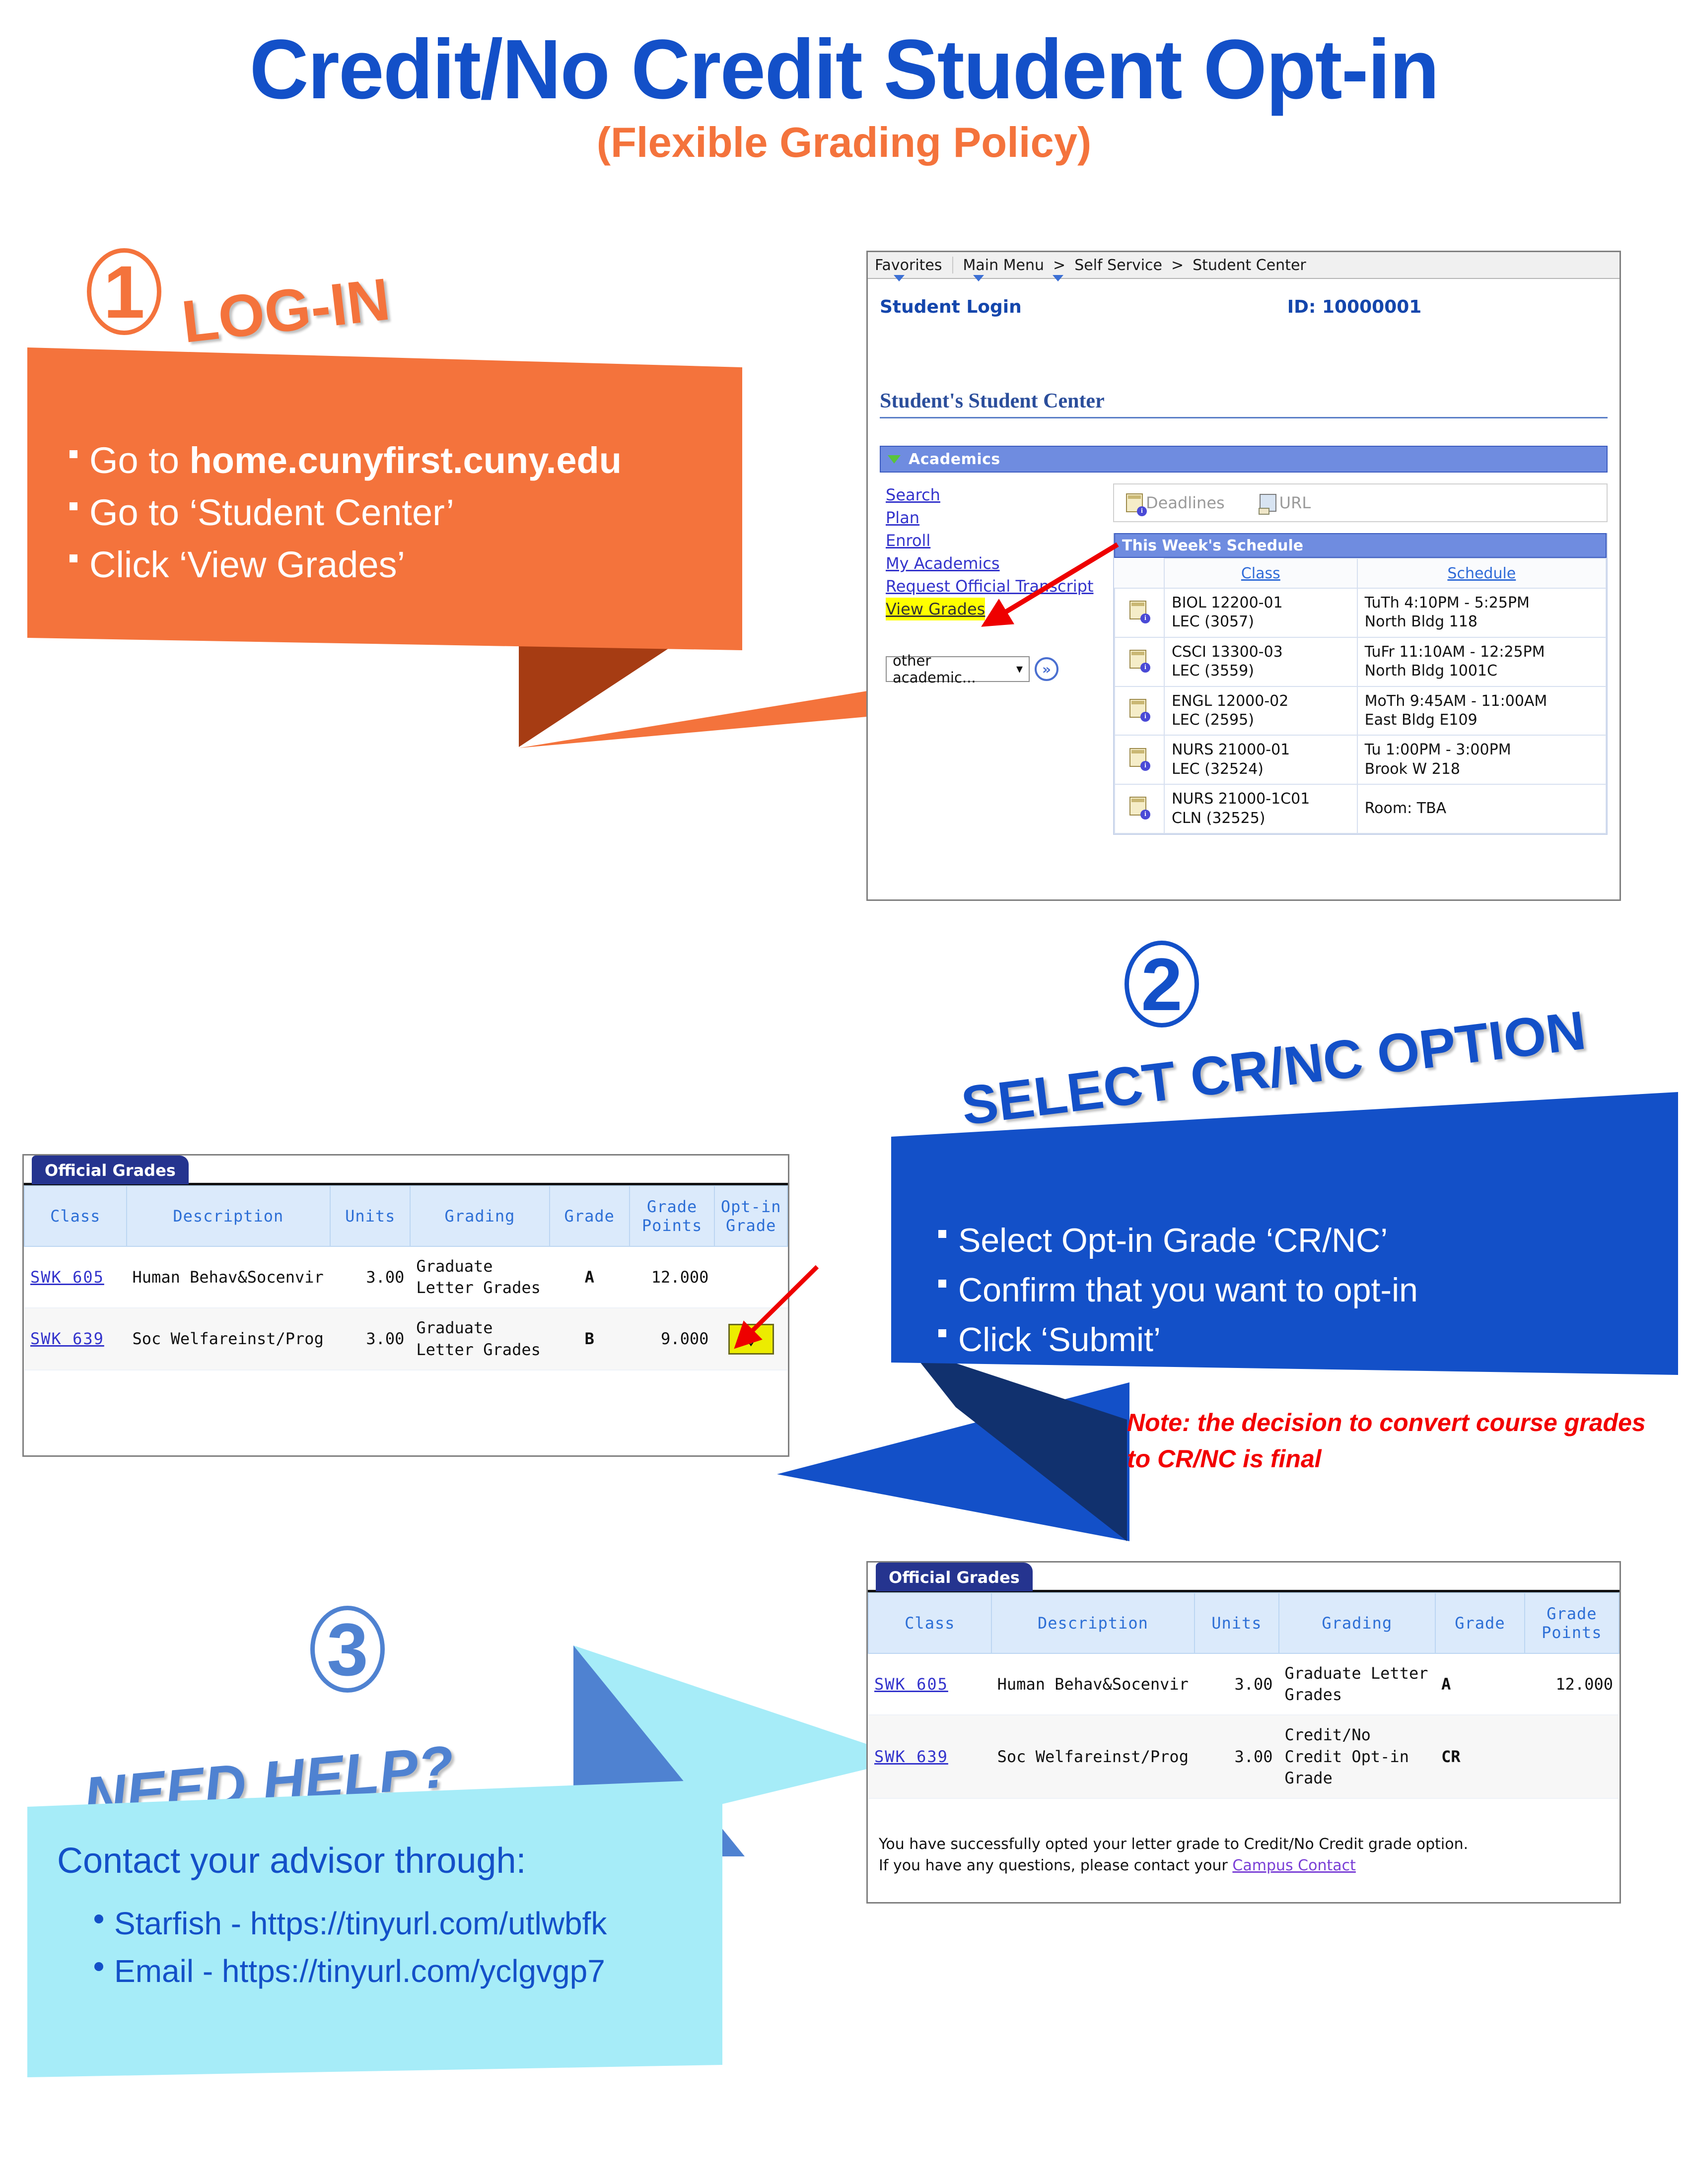 The width and height of the screenshot is (1688, 2184). What do you see at coordinates (902, 517) in the screenshot?
I see `link-plan: Plan` at bounding box center [902, 517].